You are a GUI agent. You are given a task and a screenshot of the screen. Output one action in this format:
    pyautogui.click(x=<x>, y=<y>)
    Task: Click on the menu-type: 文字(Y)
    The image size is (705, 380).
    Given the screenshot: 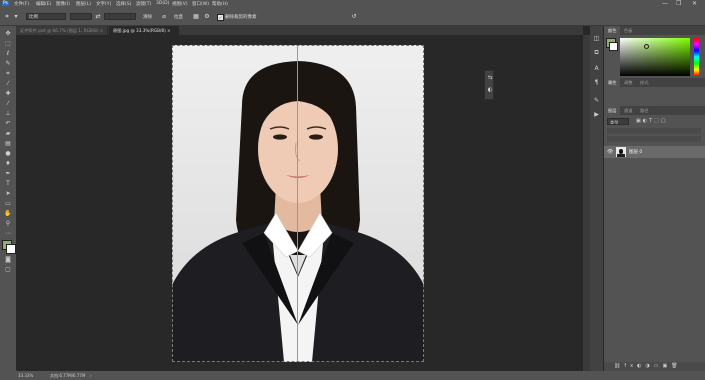 What is the action you would take?
    pyautogui.click(x=103, y=4)
    